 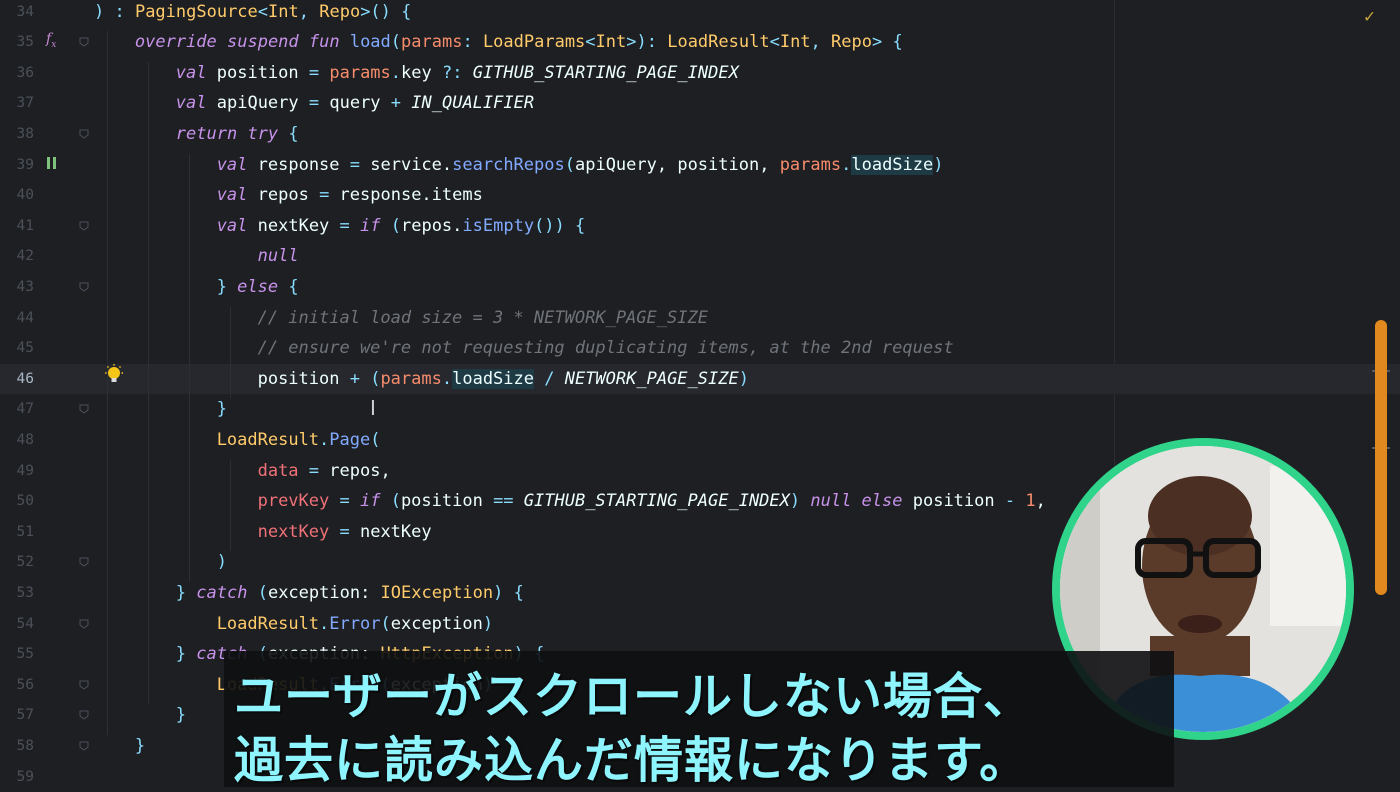 What do you see at coordinates (17, 318) in the screenshot?
I see `line-number: 44` at bounding box center [17, 318].